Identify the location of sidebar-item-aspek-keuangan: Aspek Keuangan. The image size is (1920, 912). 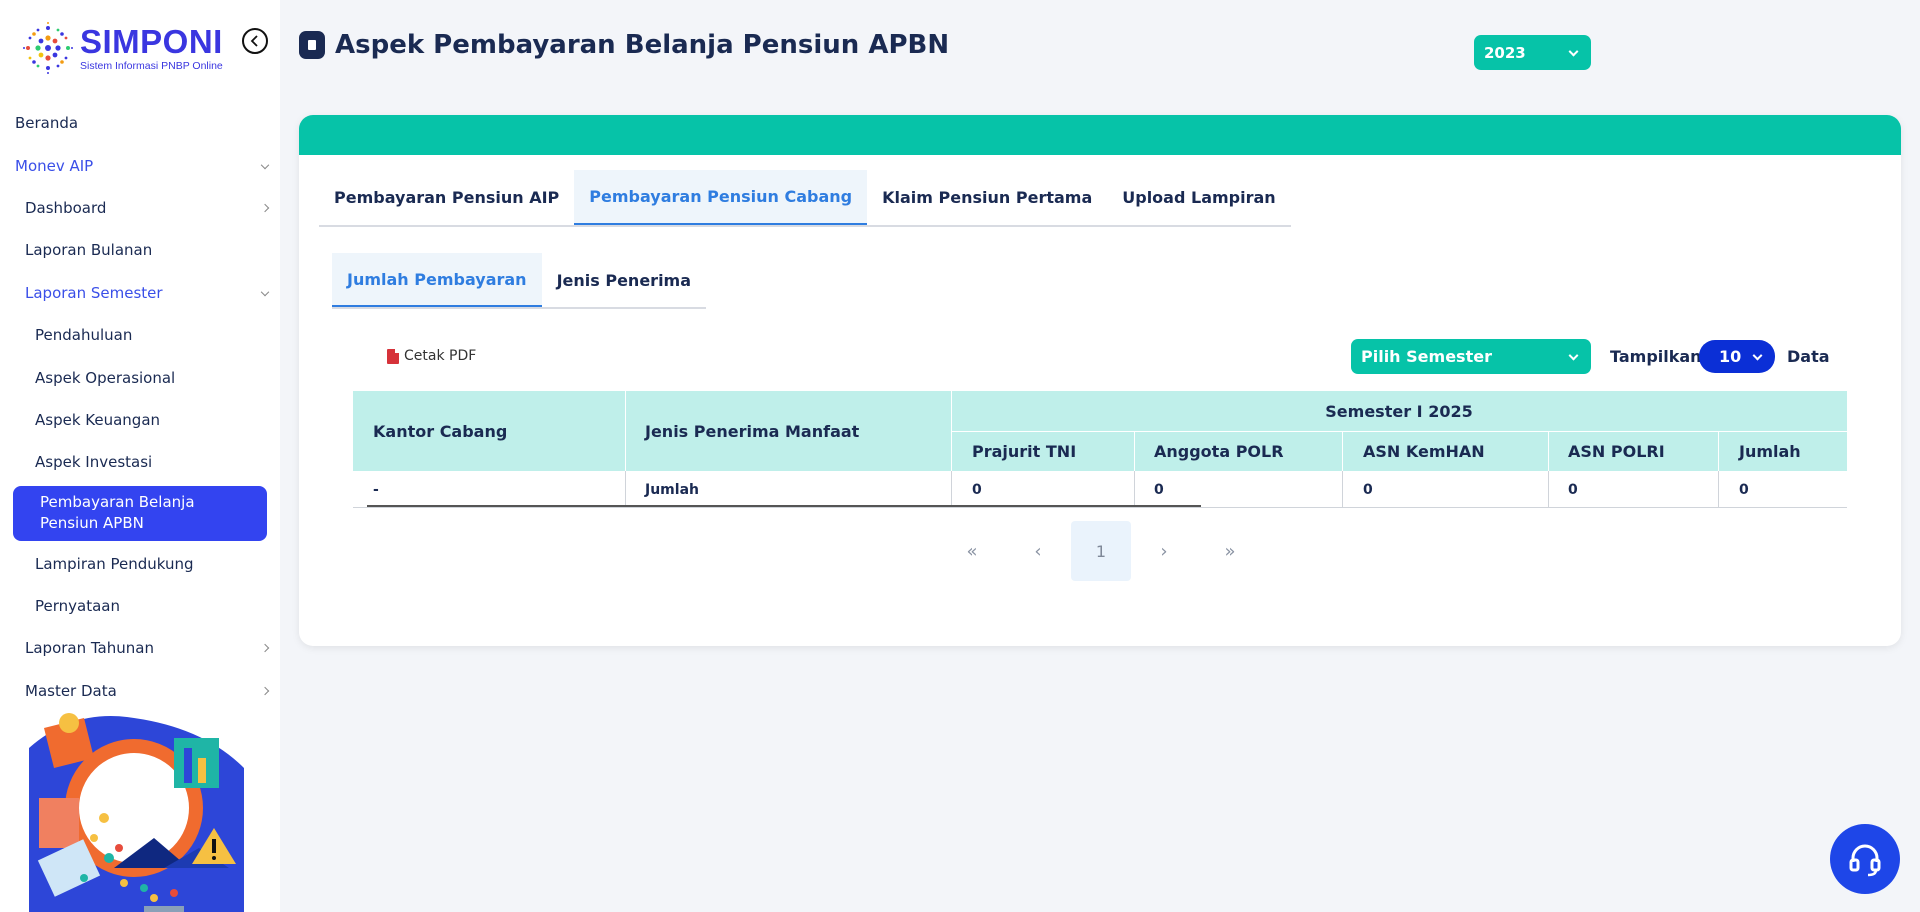
(140, 420).